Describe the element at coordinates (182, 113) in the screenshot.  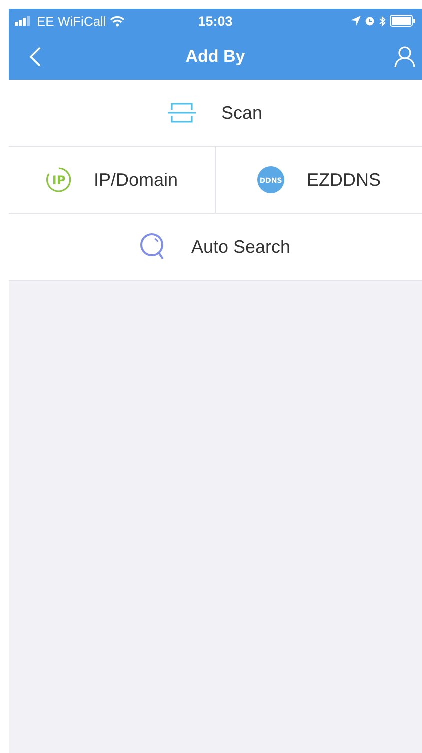
I see `scan-icon` at that location.